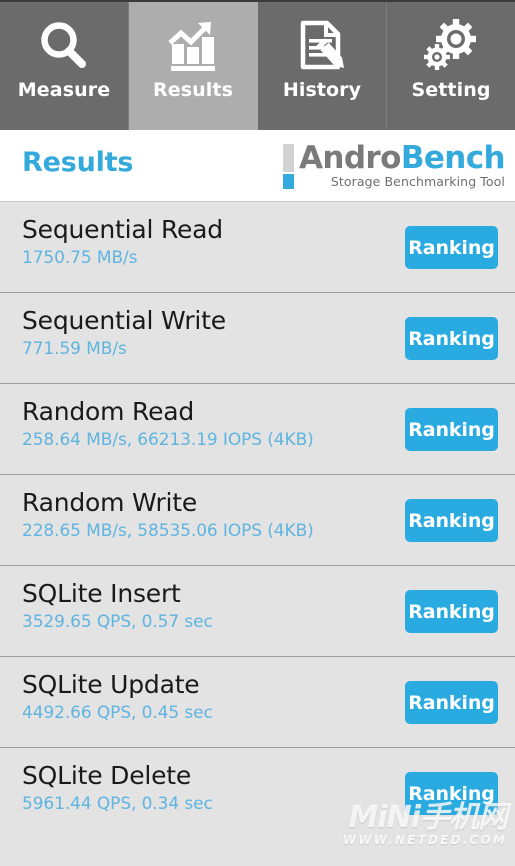 This screenshot has width=515, height=866. Describe the element at coordinates (74, 349) in the screenshot. I see `result-value: 771.59 MB/s` at that location.